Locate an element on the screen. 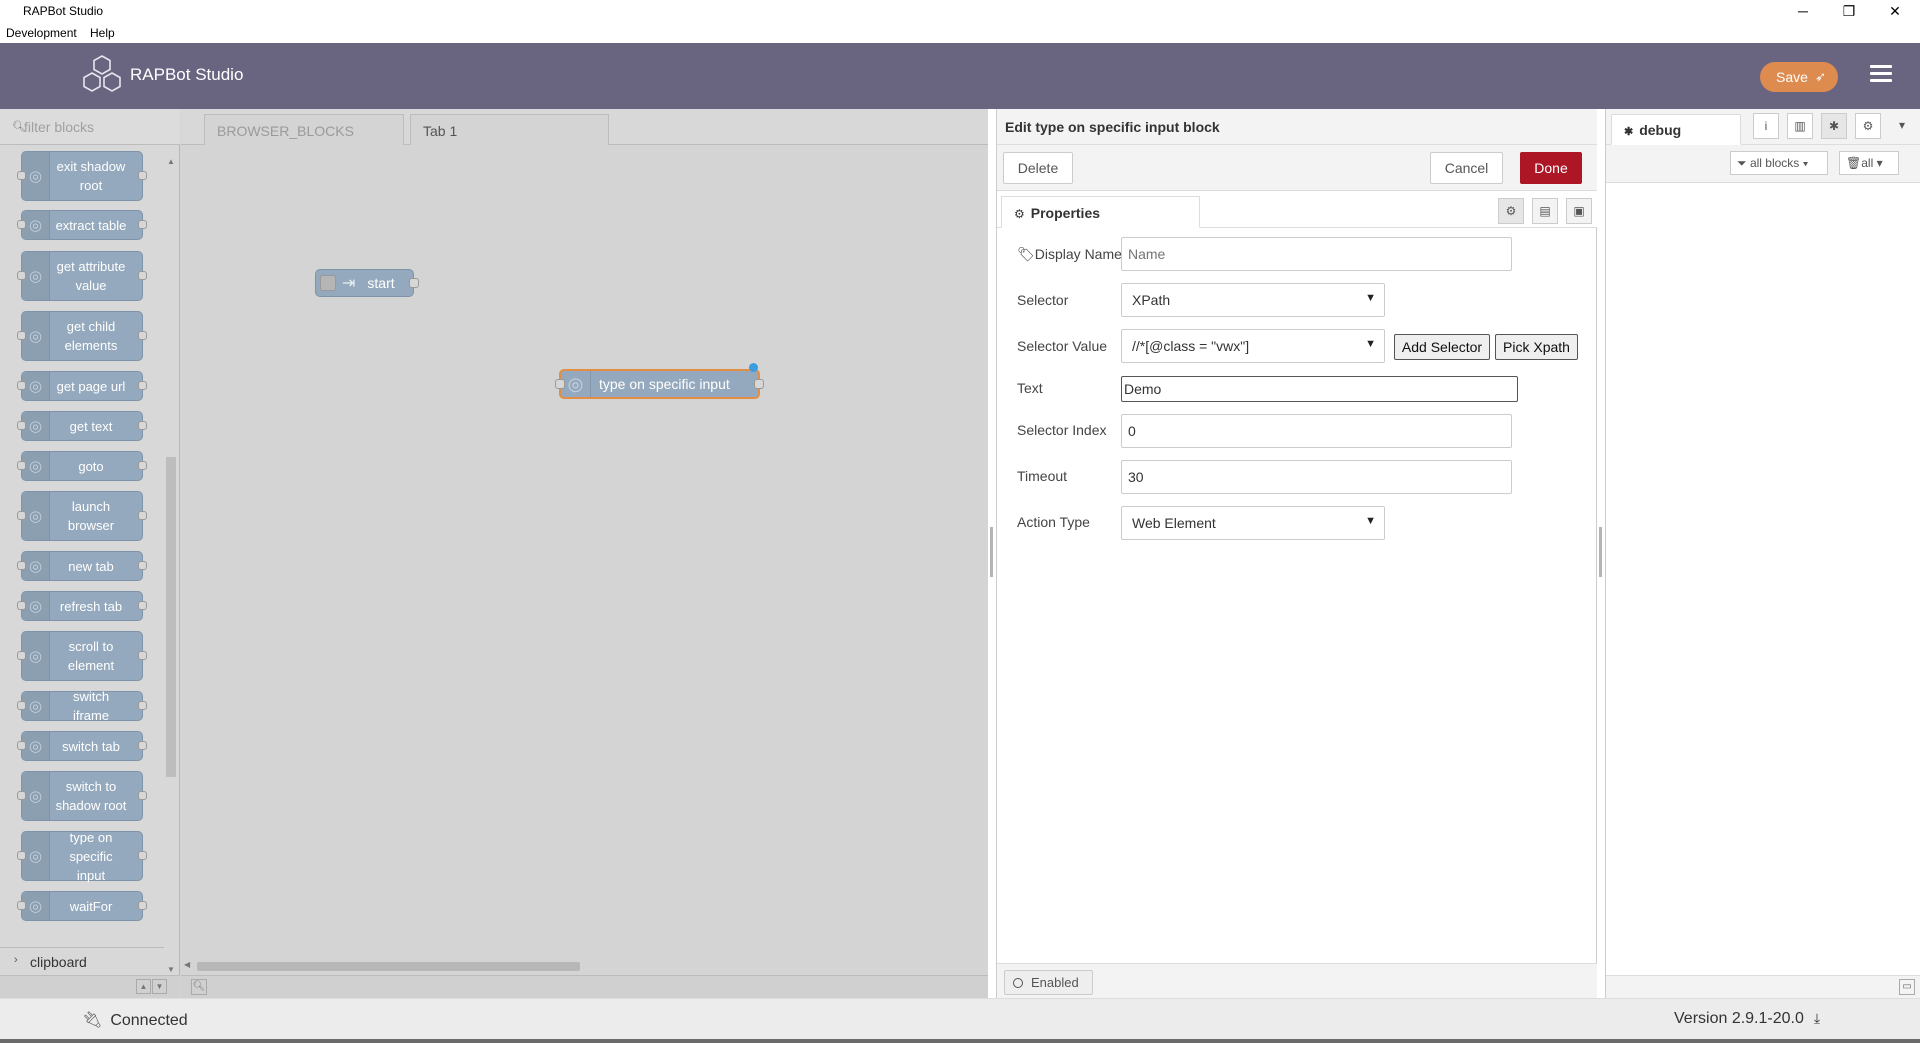 This screenshot has width=1920, height=1043. palette-block-get-child-elements: ◎ get child elements is located at coordinates (82, 336).